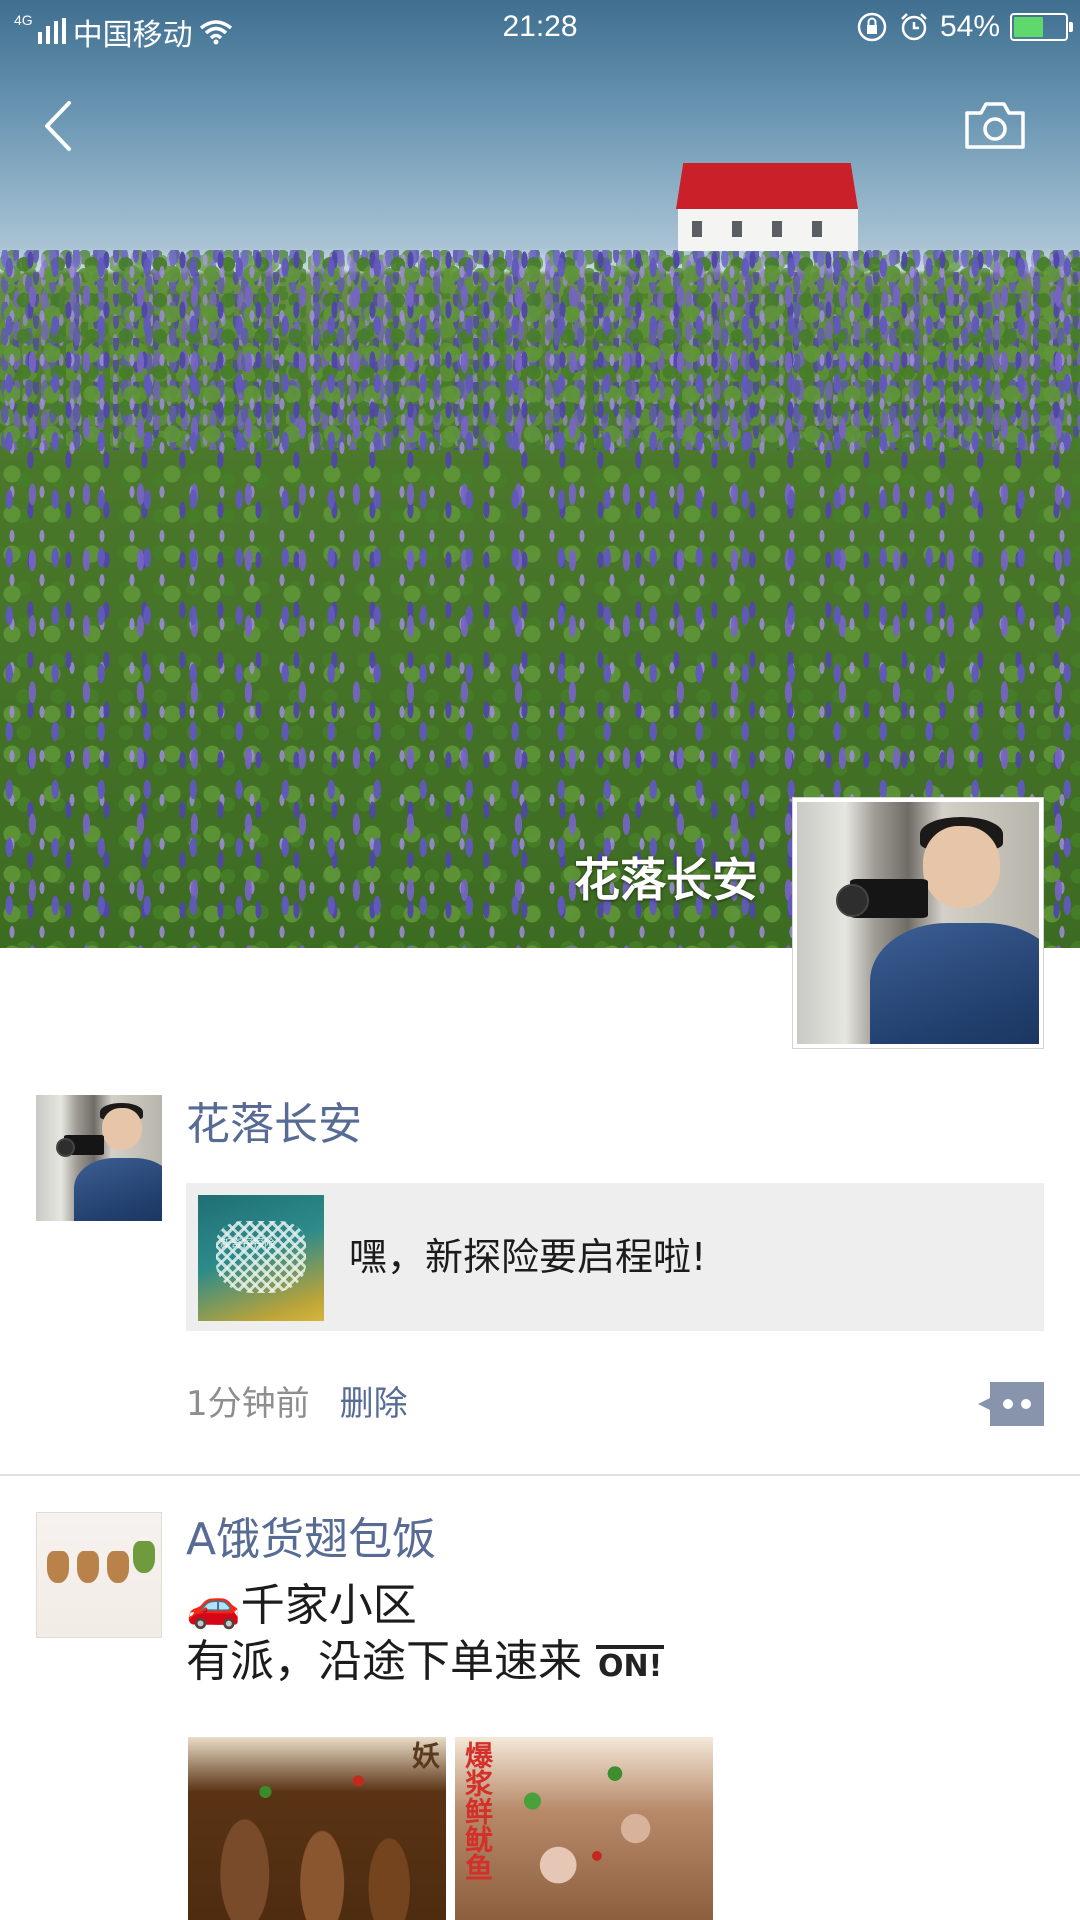 The image size is (1080, 1920). What do you see at coordinates (540, 28) in the screenshot?
I see `status-bar: 4G 中国移动 21:28 54%` at bounding box center [540, 28].